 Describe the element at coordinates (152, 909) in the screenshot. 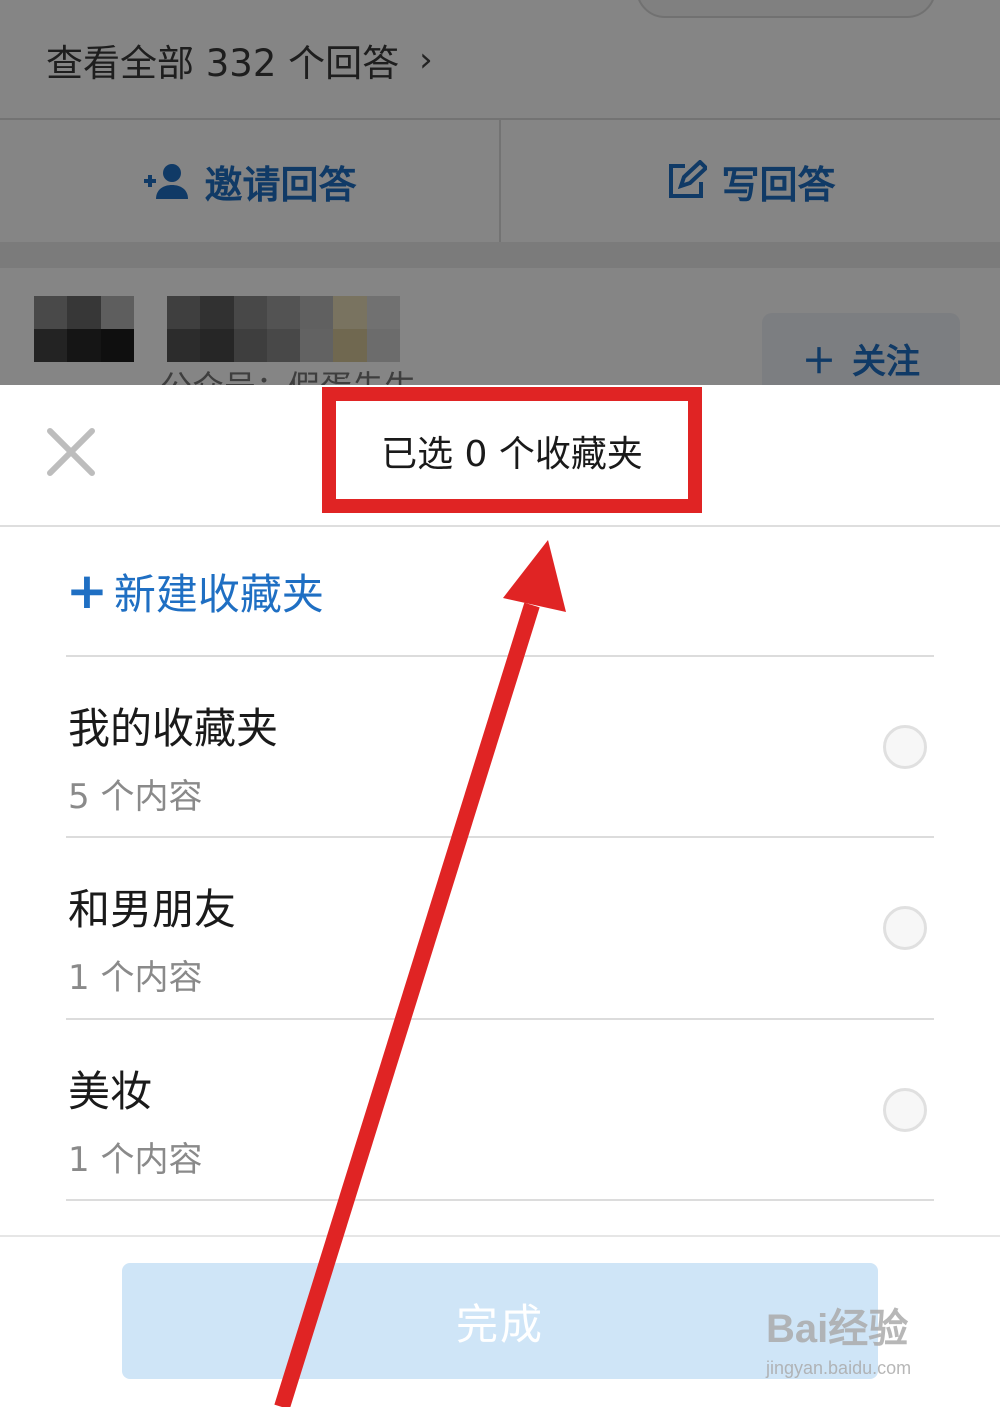

I see `folder-name: 和男朋友` at that location.